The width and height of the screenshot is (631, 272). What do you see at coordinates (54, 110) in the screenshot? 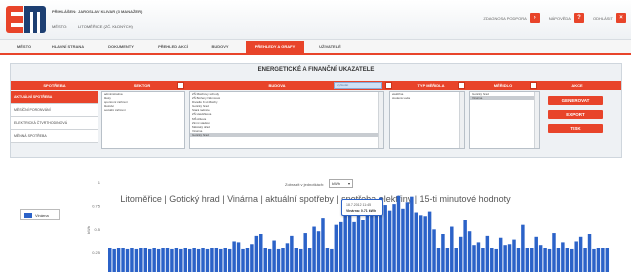
I see `tab-mesicni-porovnani: MĚSÍČNÍ PORONVÁNÍ` at bounding box center [54, 110].